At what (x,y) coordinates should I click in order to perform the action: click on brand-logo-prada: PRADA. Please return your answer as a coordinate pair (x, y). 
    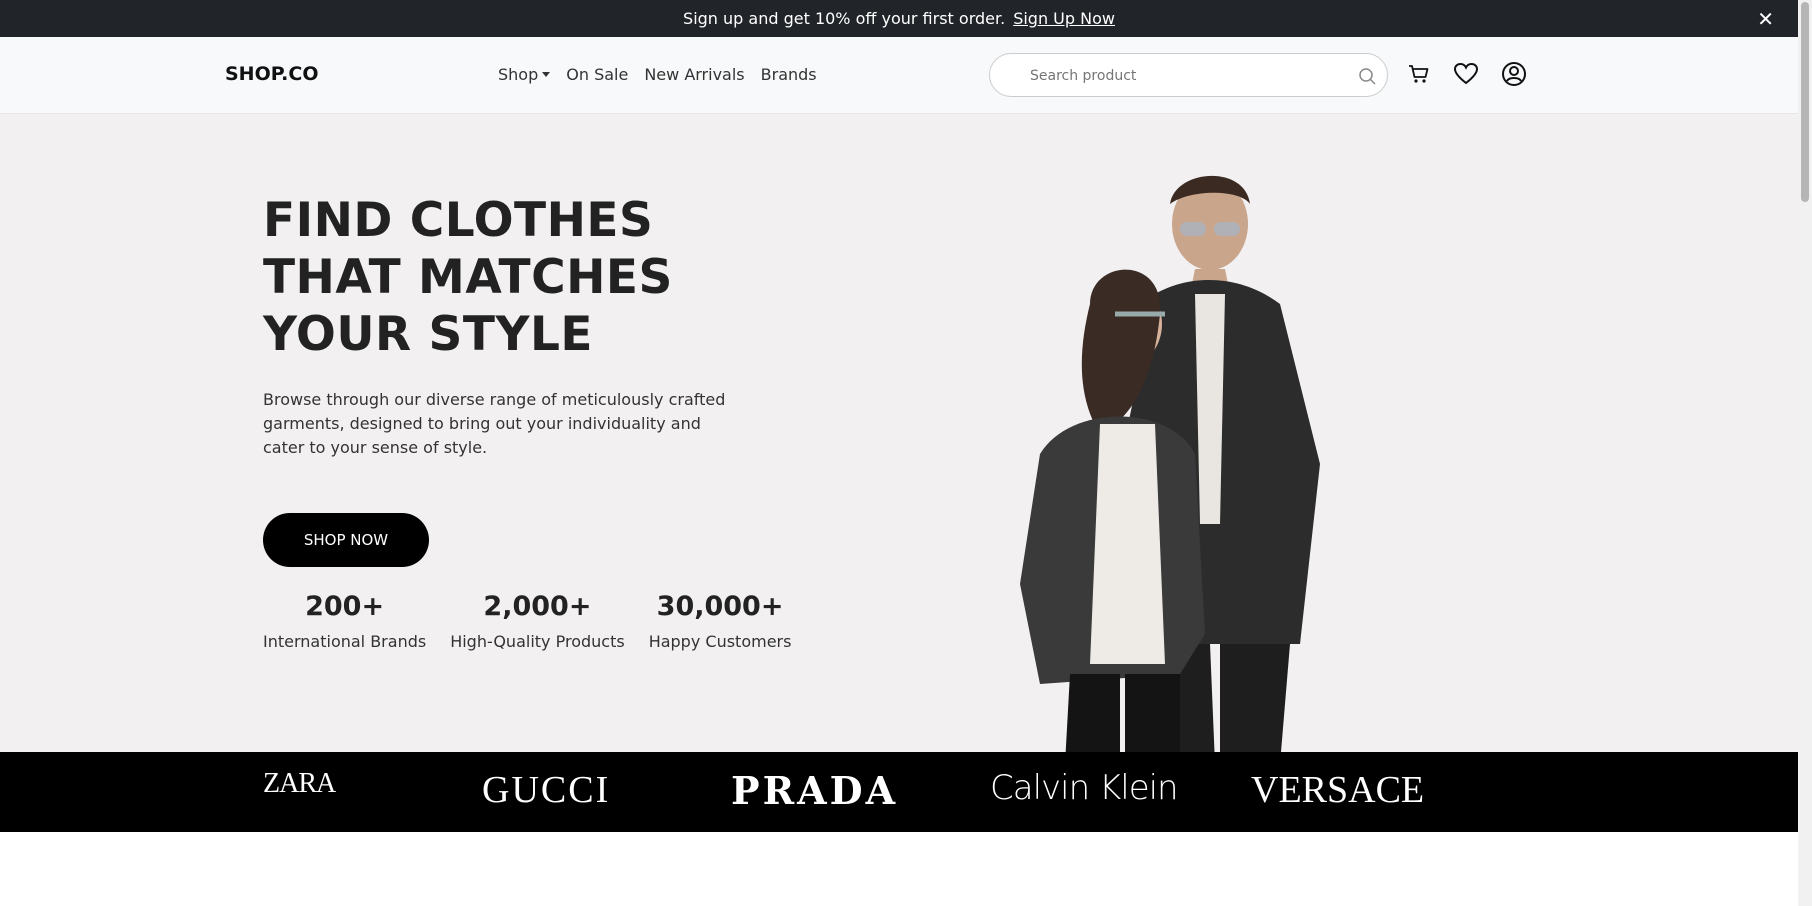
    Looking at the image, I should click on (815, 790).